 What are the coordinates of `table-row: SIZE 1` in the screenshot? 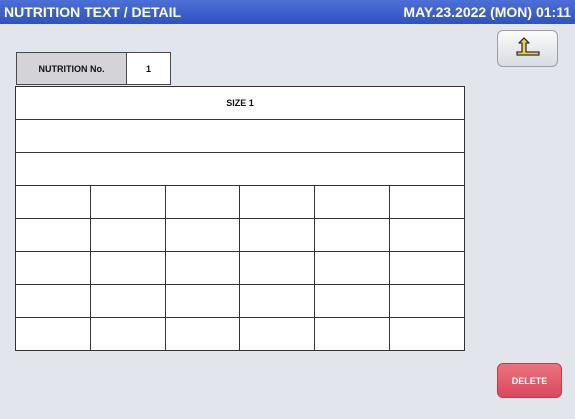 It's located at (240, 103).